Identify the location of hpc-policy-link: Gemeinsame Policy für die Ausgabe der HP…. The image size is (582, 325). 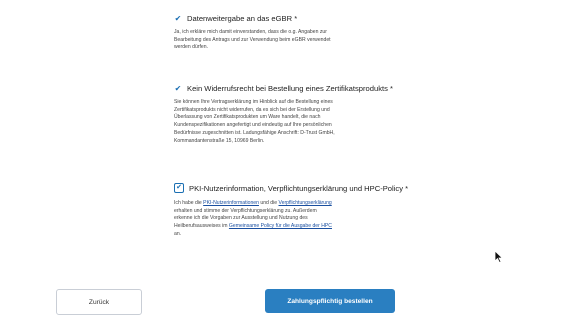
(280, 226).